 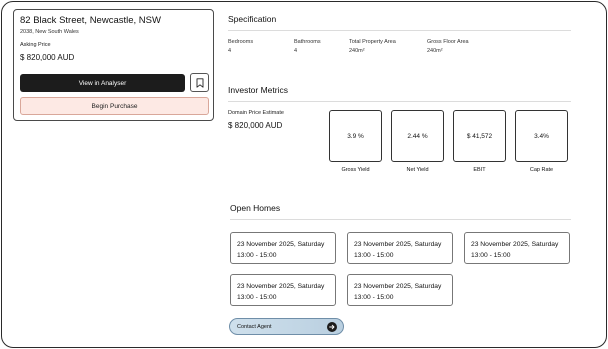 What do you see at coordinates (286, 326) in the screenshot?
I see `contact-agent-button: Contact Agent` at bounding box center [286, 326].